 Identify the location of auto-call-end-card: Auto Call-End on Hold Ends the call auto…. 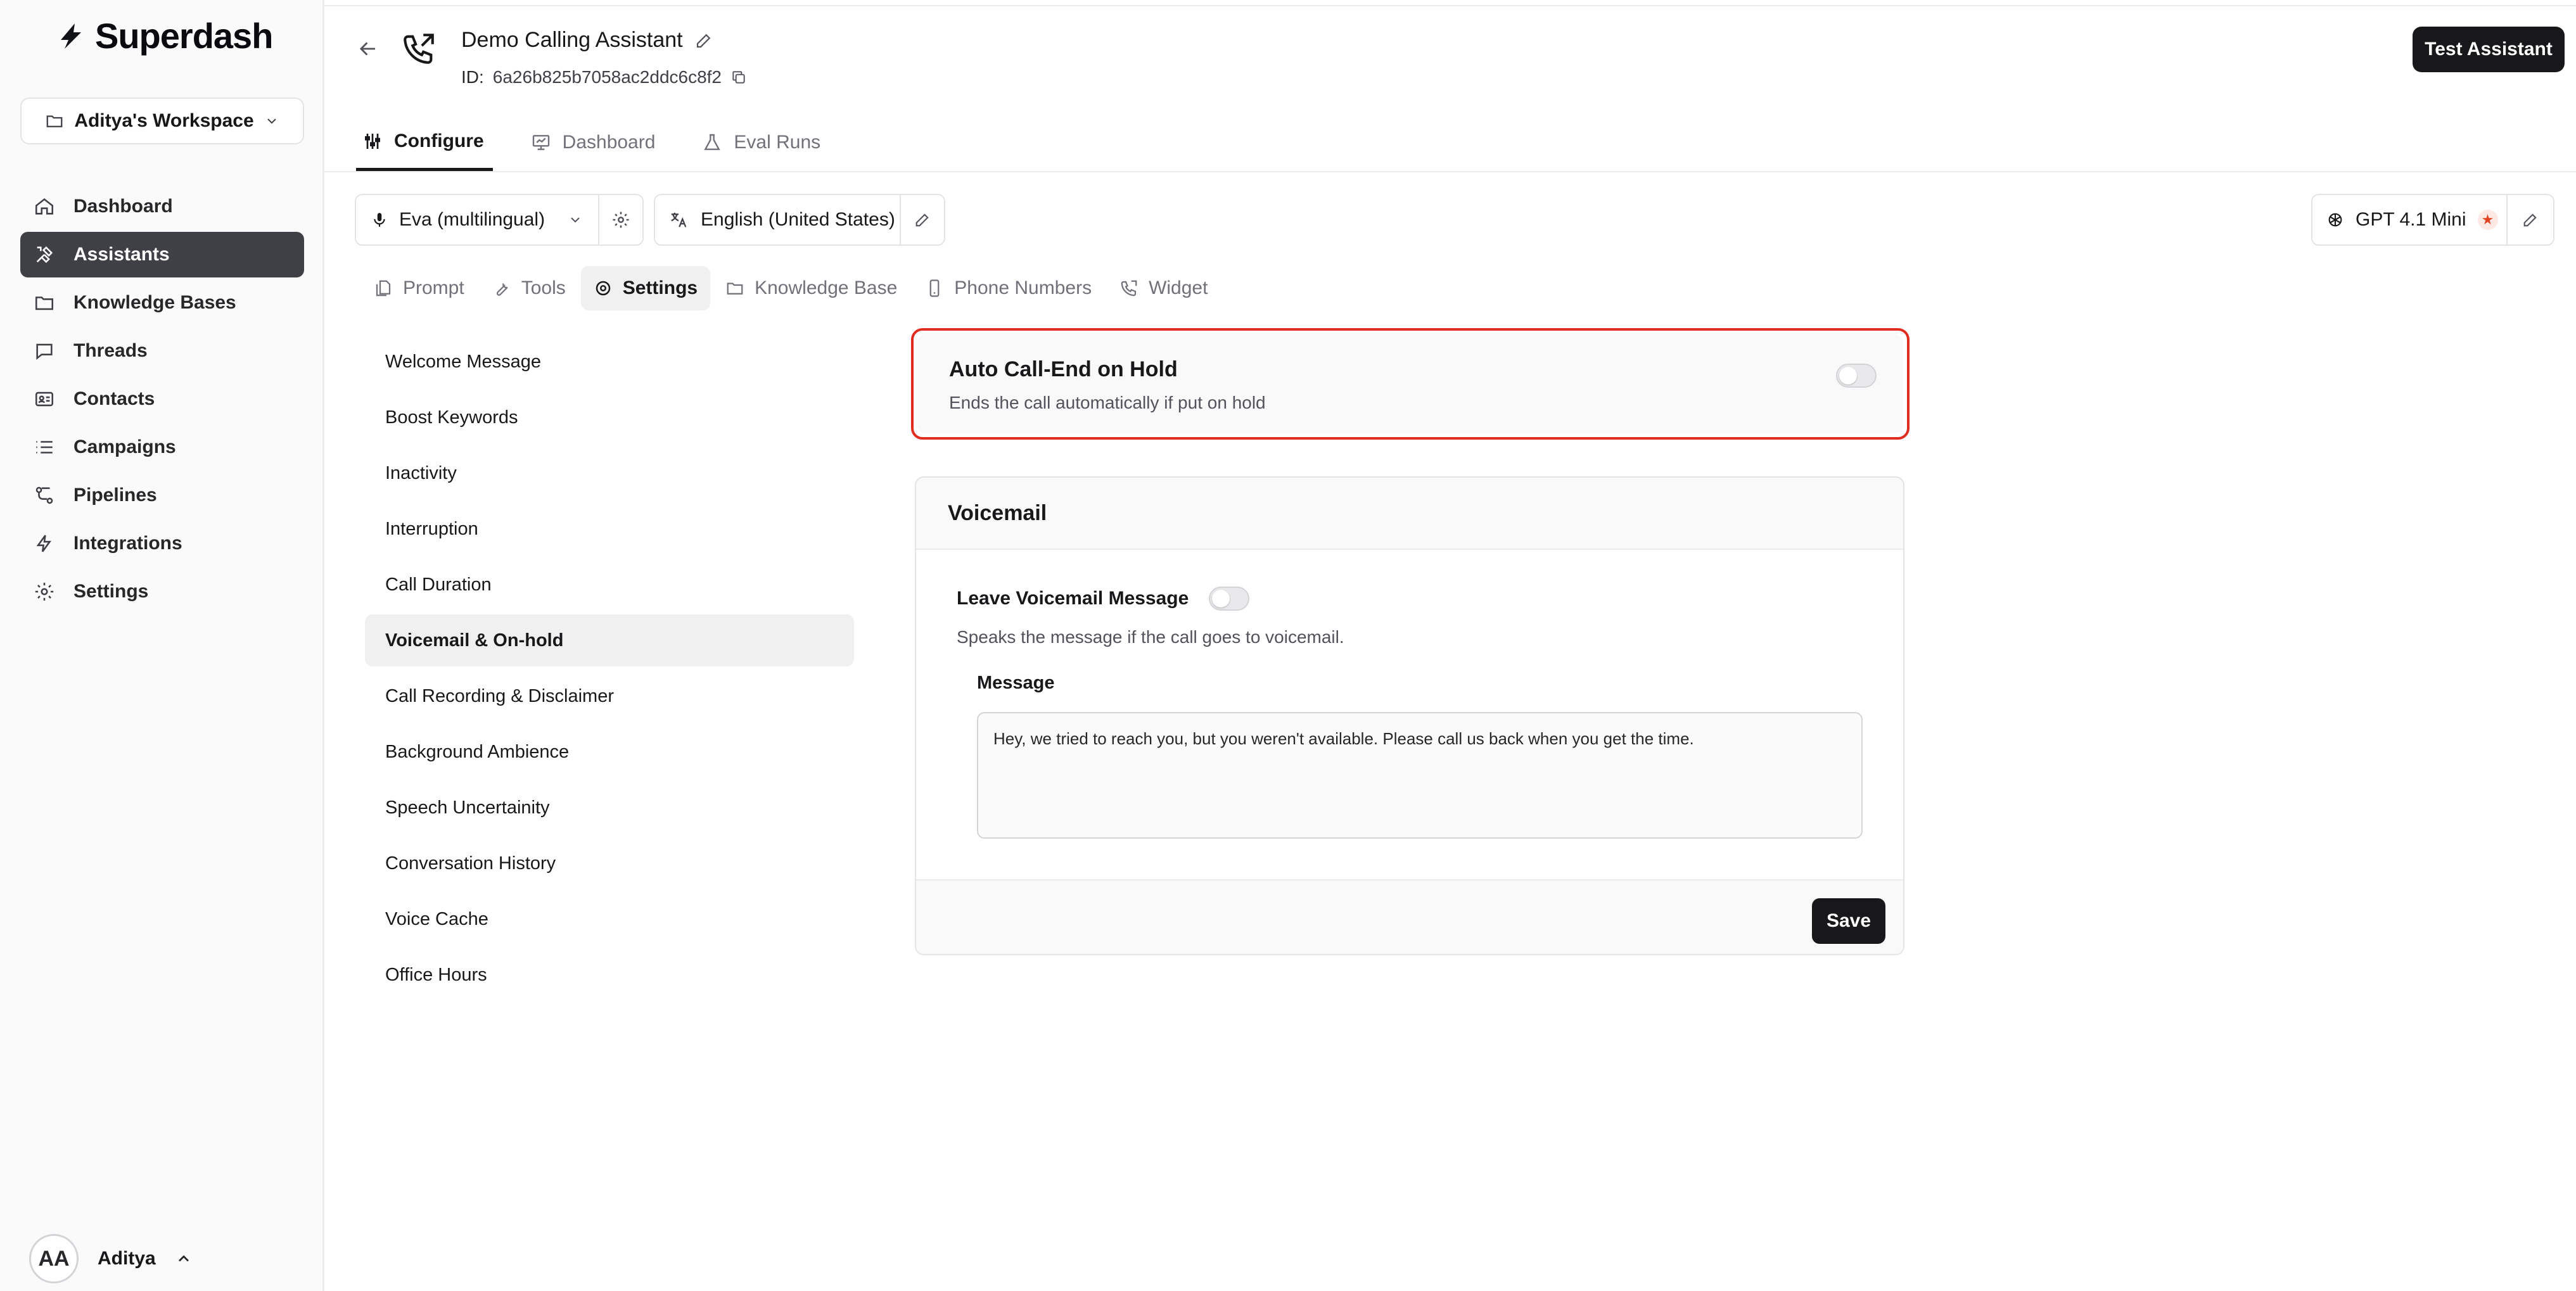
(1410, 384).